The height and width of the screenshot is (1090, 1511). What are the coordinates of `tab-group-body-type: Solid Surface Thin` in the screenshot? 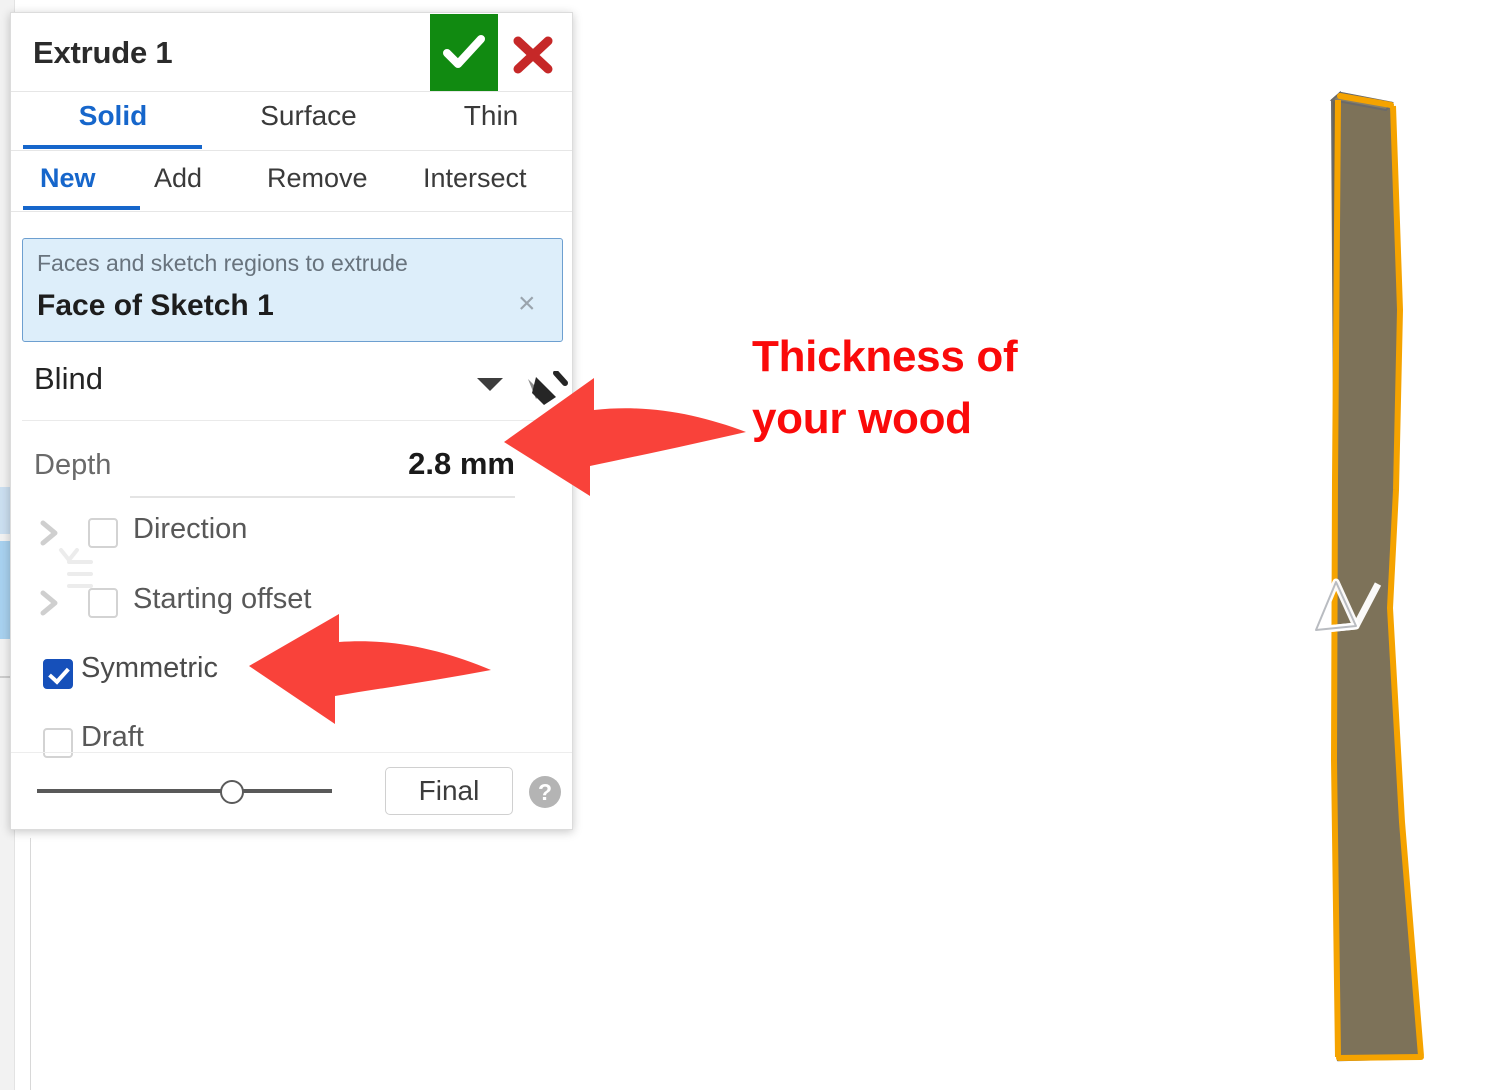 It's located at (291, 121).